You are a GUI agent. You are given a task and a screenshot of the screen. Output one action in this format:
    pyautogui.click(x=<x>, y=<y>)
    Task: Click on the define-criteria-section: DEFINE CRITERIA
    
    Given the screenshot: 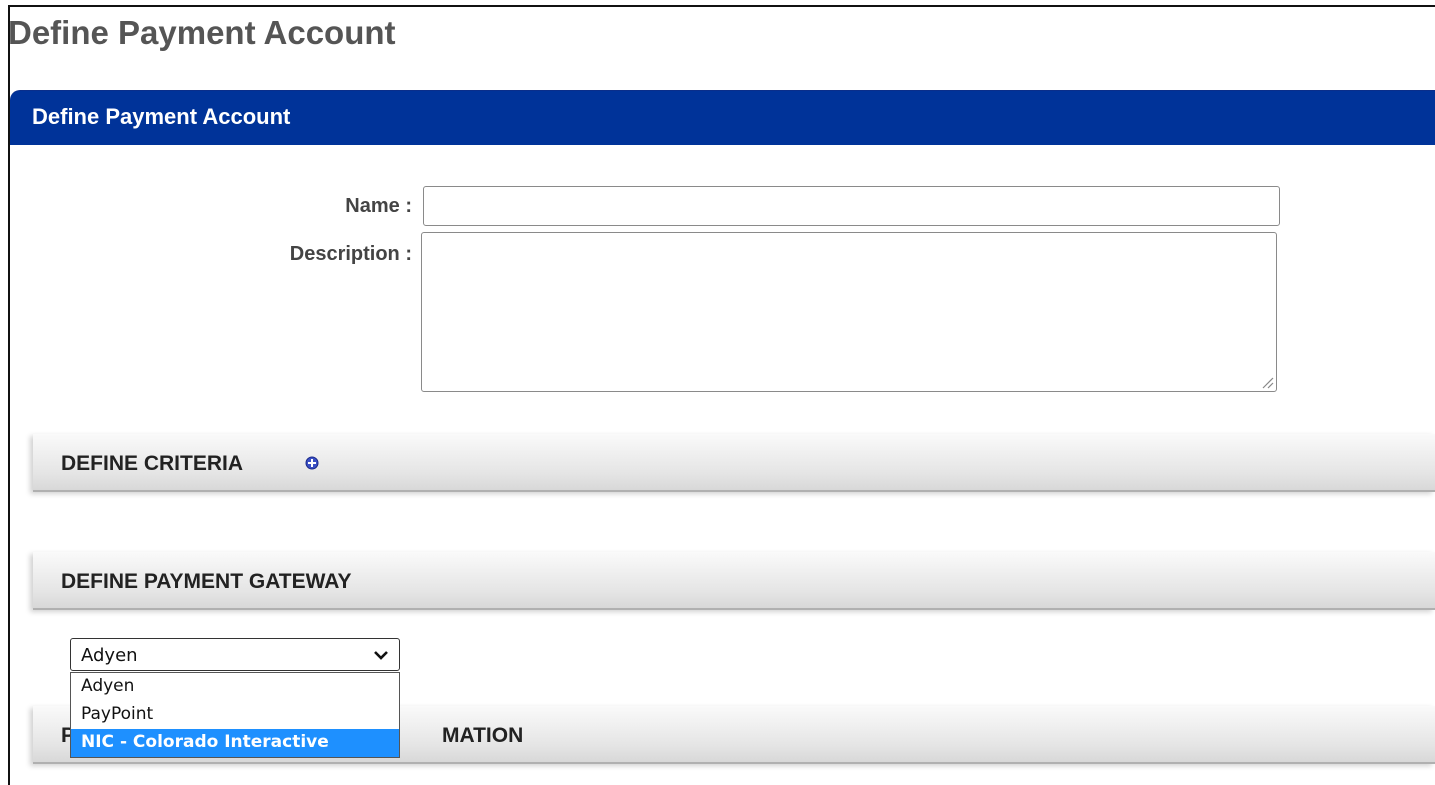 What is the action you would take?
    pyautogui.click(x=734, y=463)
    